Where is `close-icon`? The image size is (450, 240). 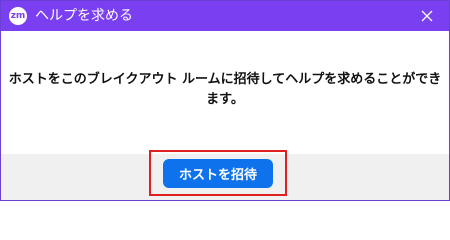
close-icon is located at coordinates (427, 16).